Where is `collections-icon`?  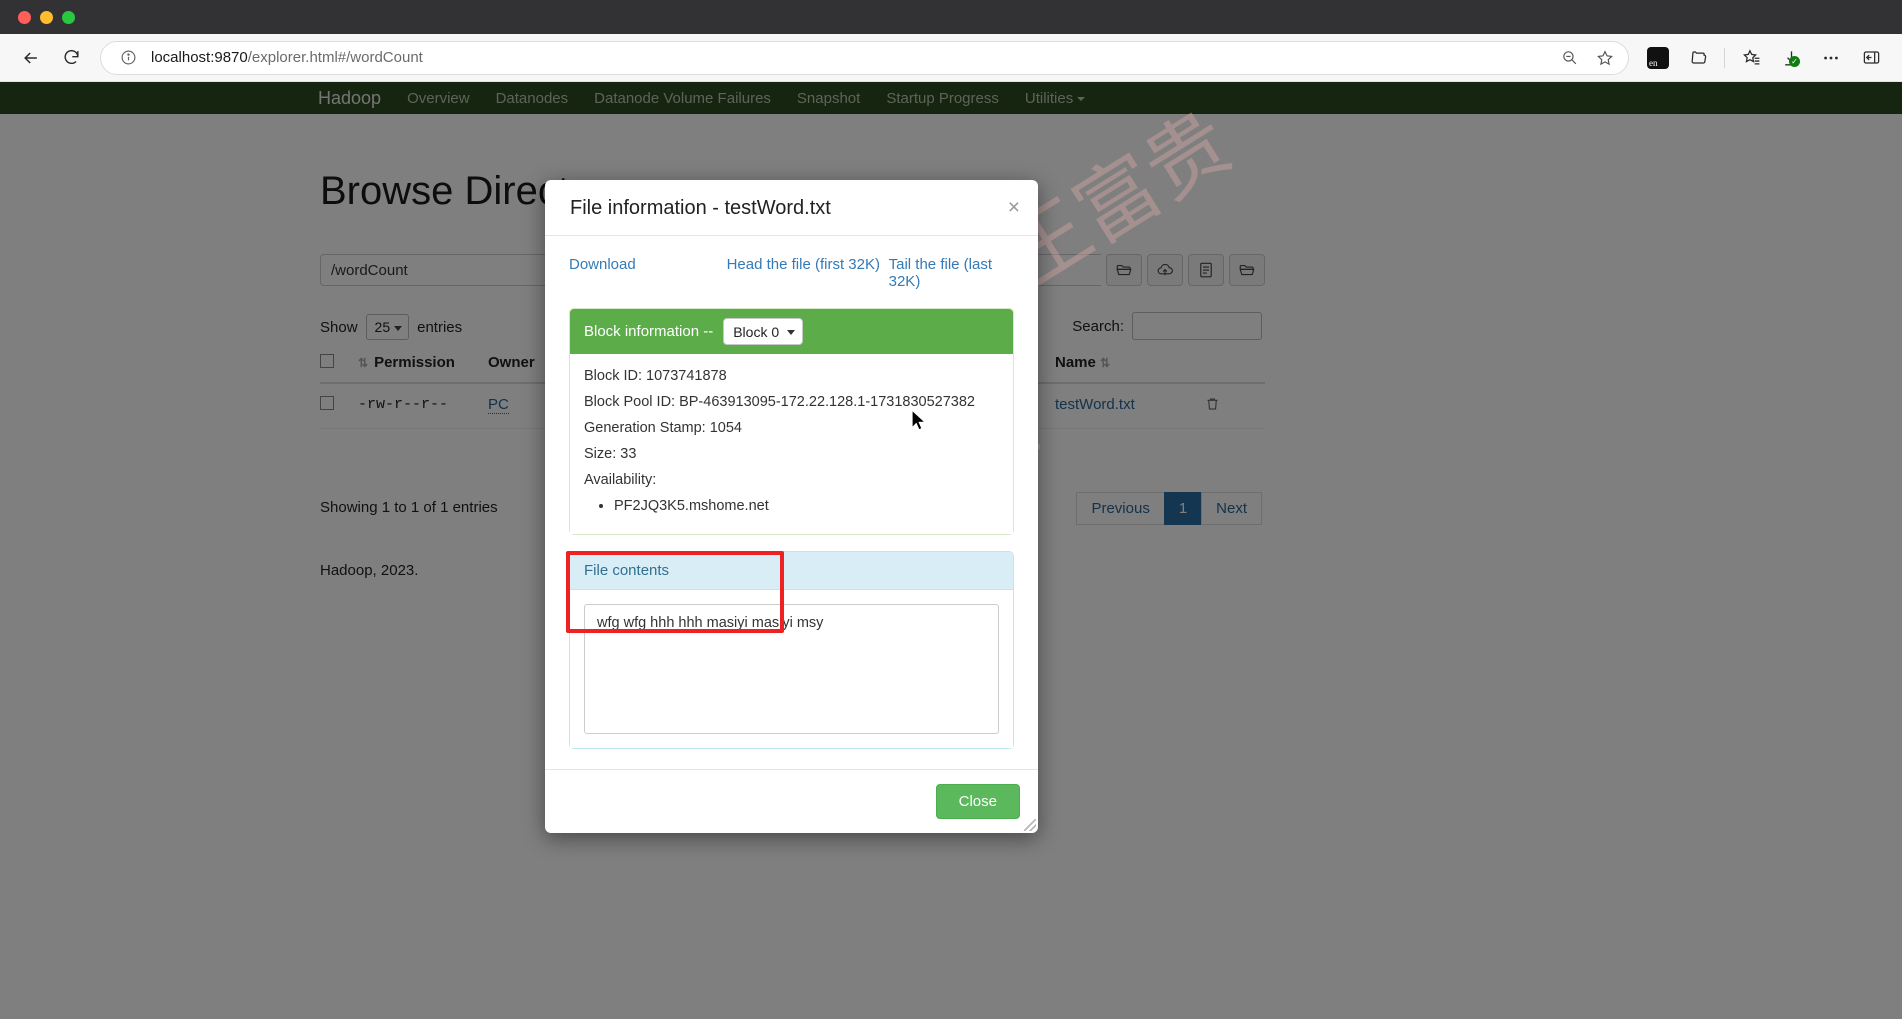 collections-icon is located at coordinates (1698, 58).